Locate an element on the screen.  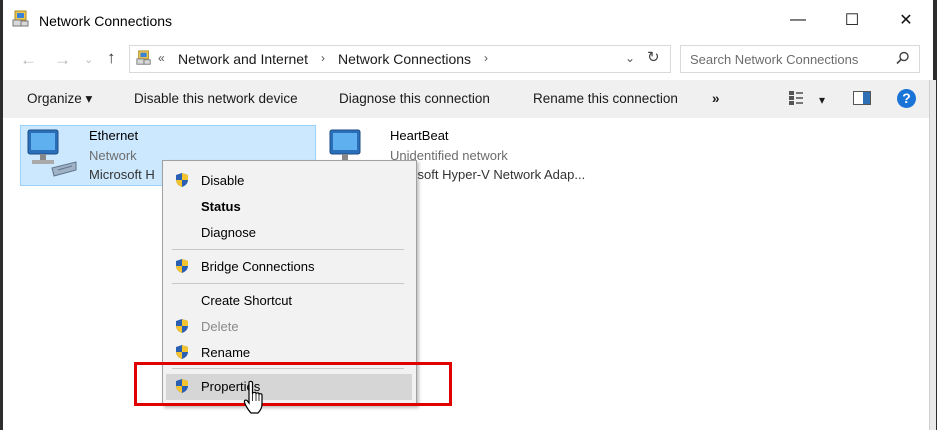
recent-locations-chevron-icon: ⌄ is located at coordinates (88, 59).